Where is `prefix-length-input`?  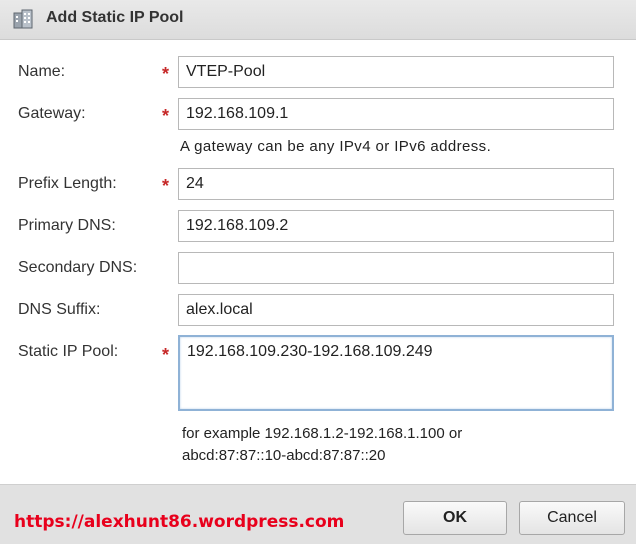
prefix-length-input is located at coordinates (396, 184).